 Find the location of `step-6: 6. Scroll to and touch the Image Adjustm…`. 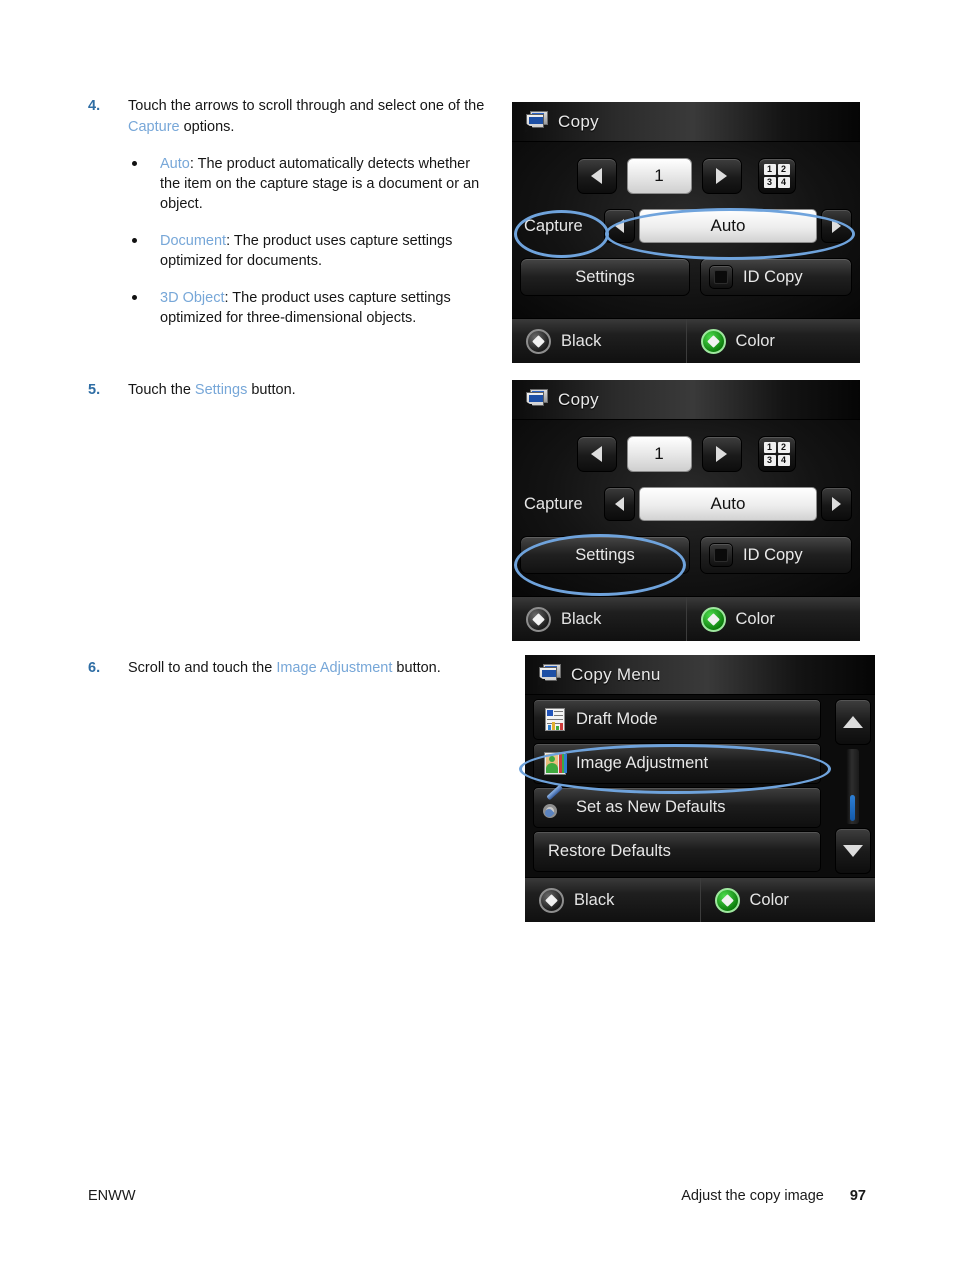

step-6: 6. Scroll to and touch the Image Adjustm… is located at coordinates (288, 668).